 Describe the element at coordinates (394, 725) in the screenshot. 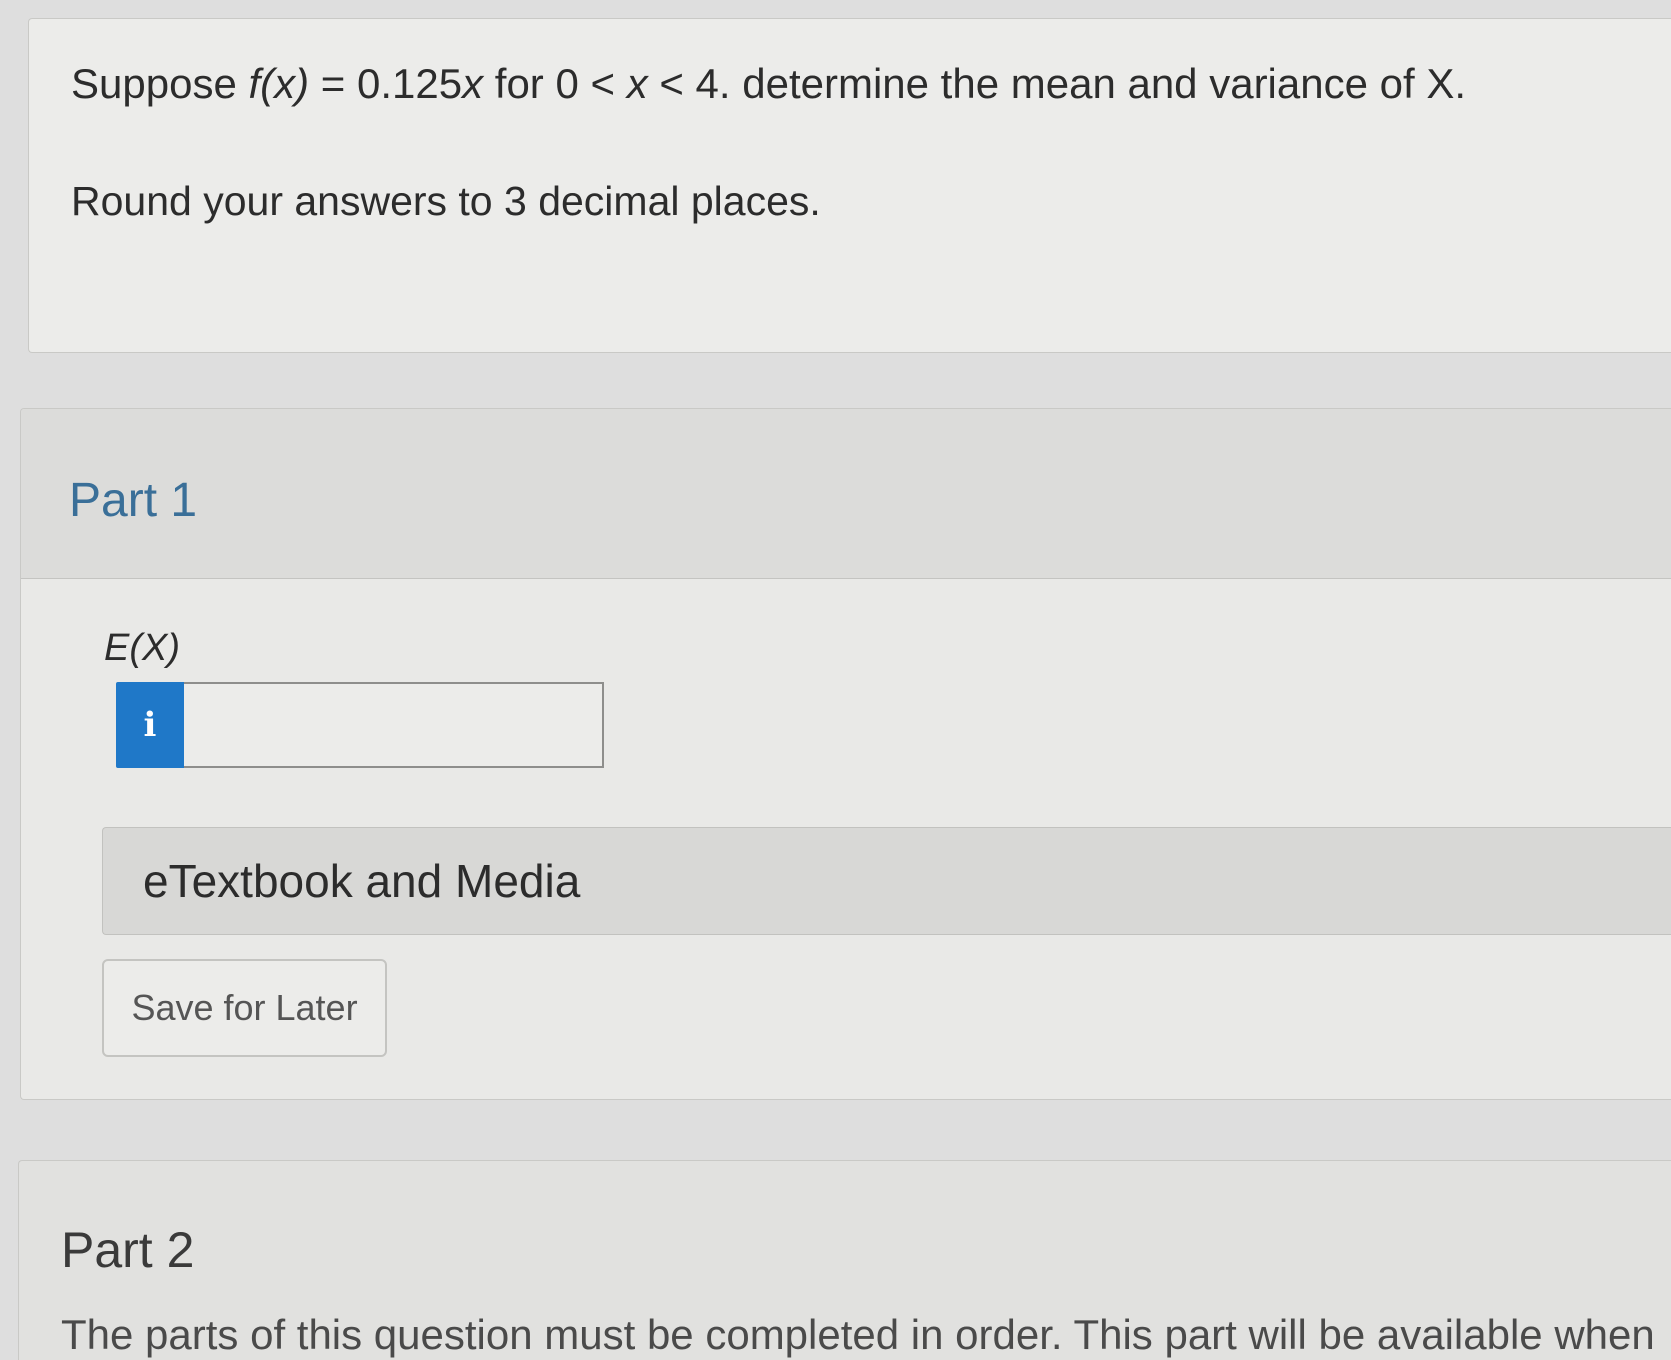

I see `expected-value-input` at that location.